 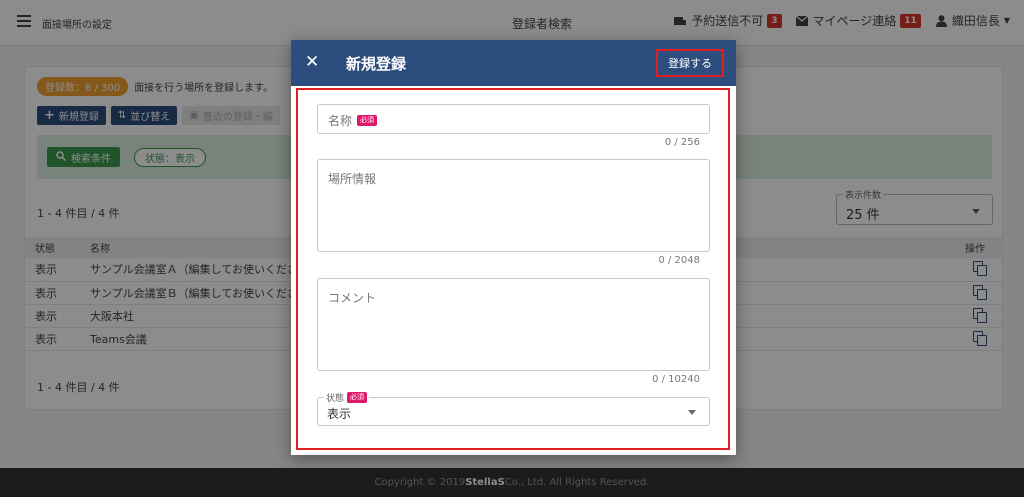 I want to click on register-button: 登録する, so click(x=690, y=63).